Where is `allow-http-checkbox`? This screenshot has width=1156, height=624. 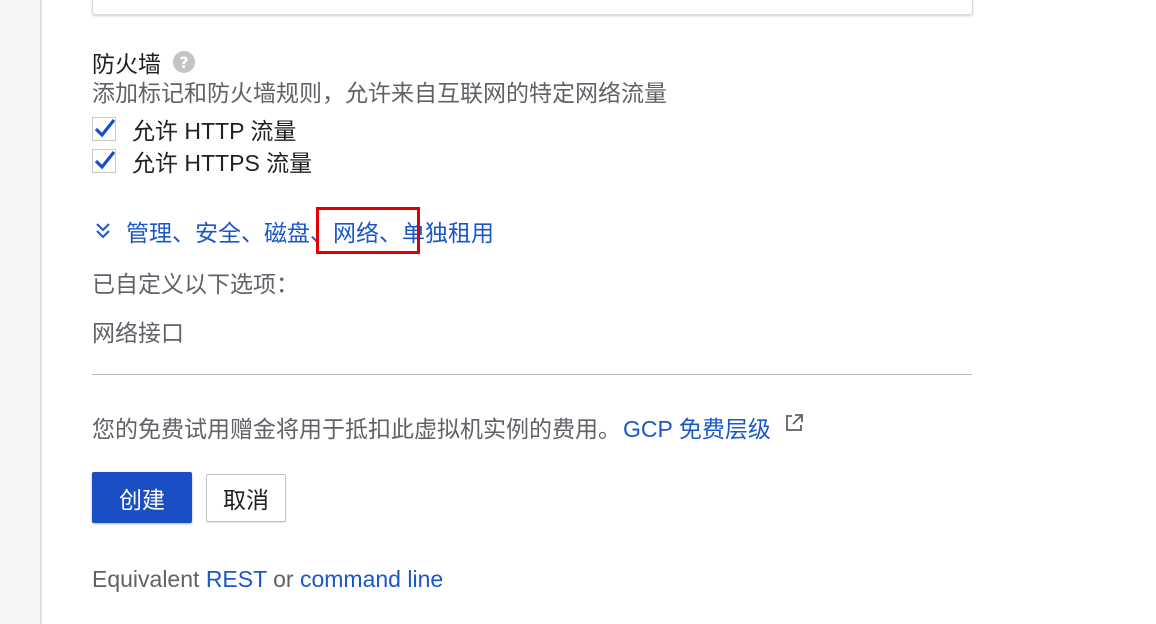
allow-http-checkbox is located at coordinates (104, 129).